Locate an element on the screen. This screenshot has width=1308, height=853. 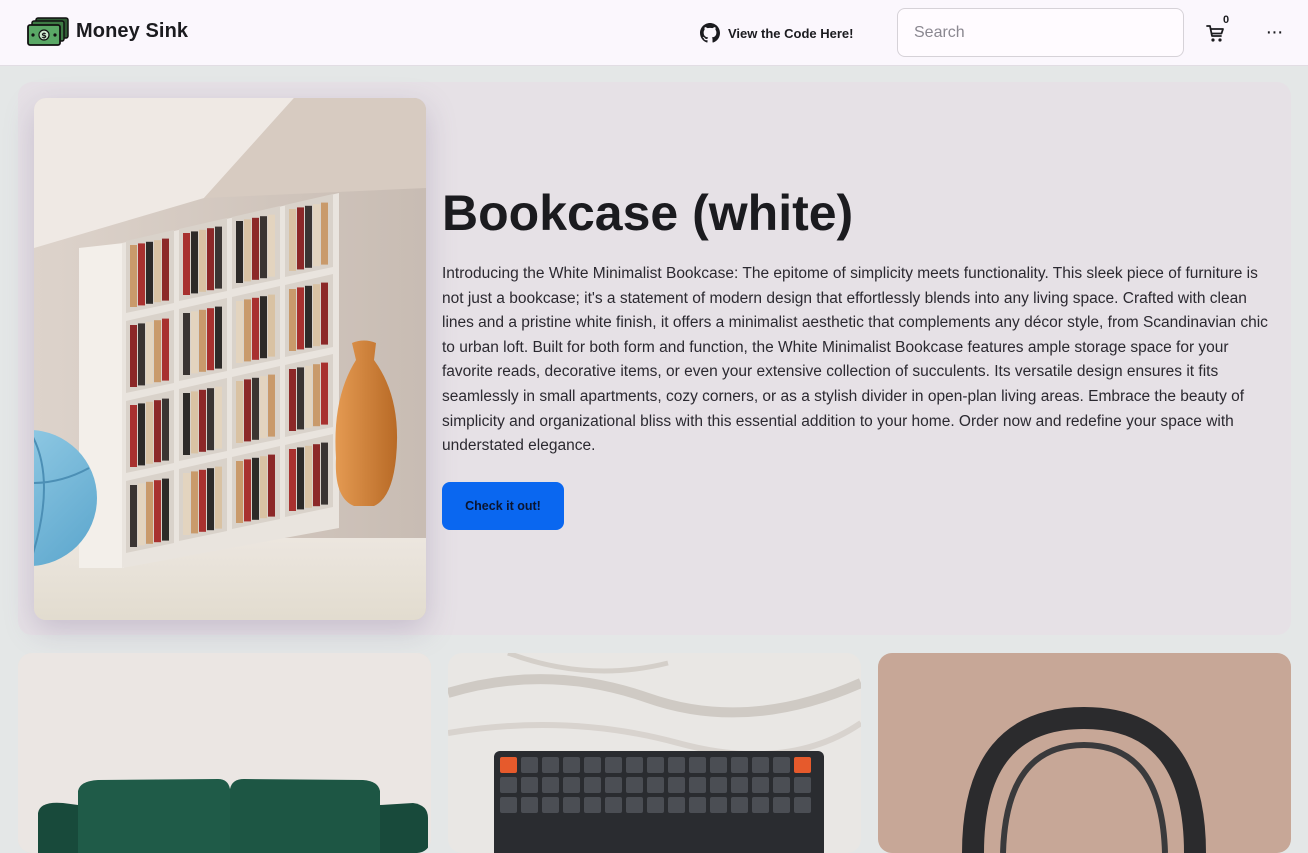
github-icon is located at coordinates (710, 33).